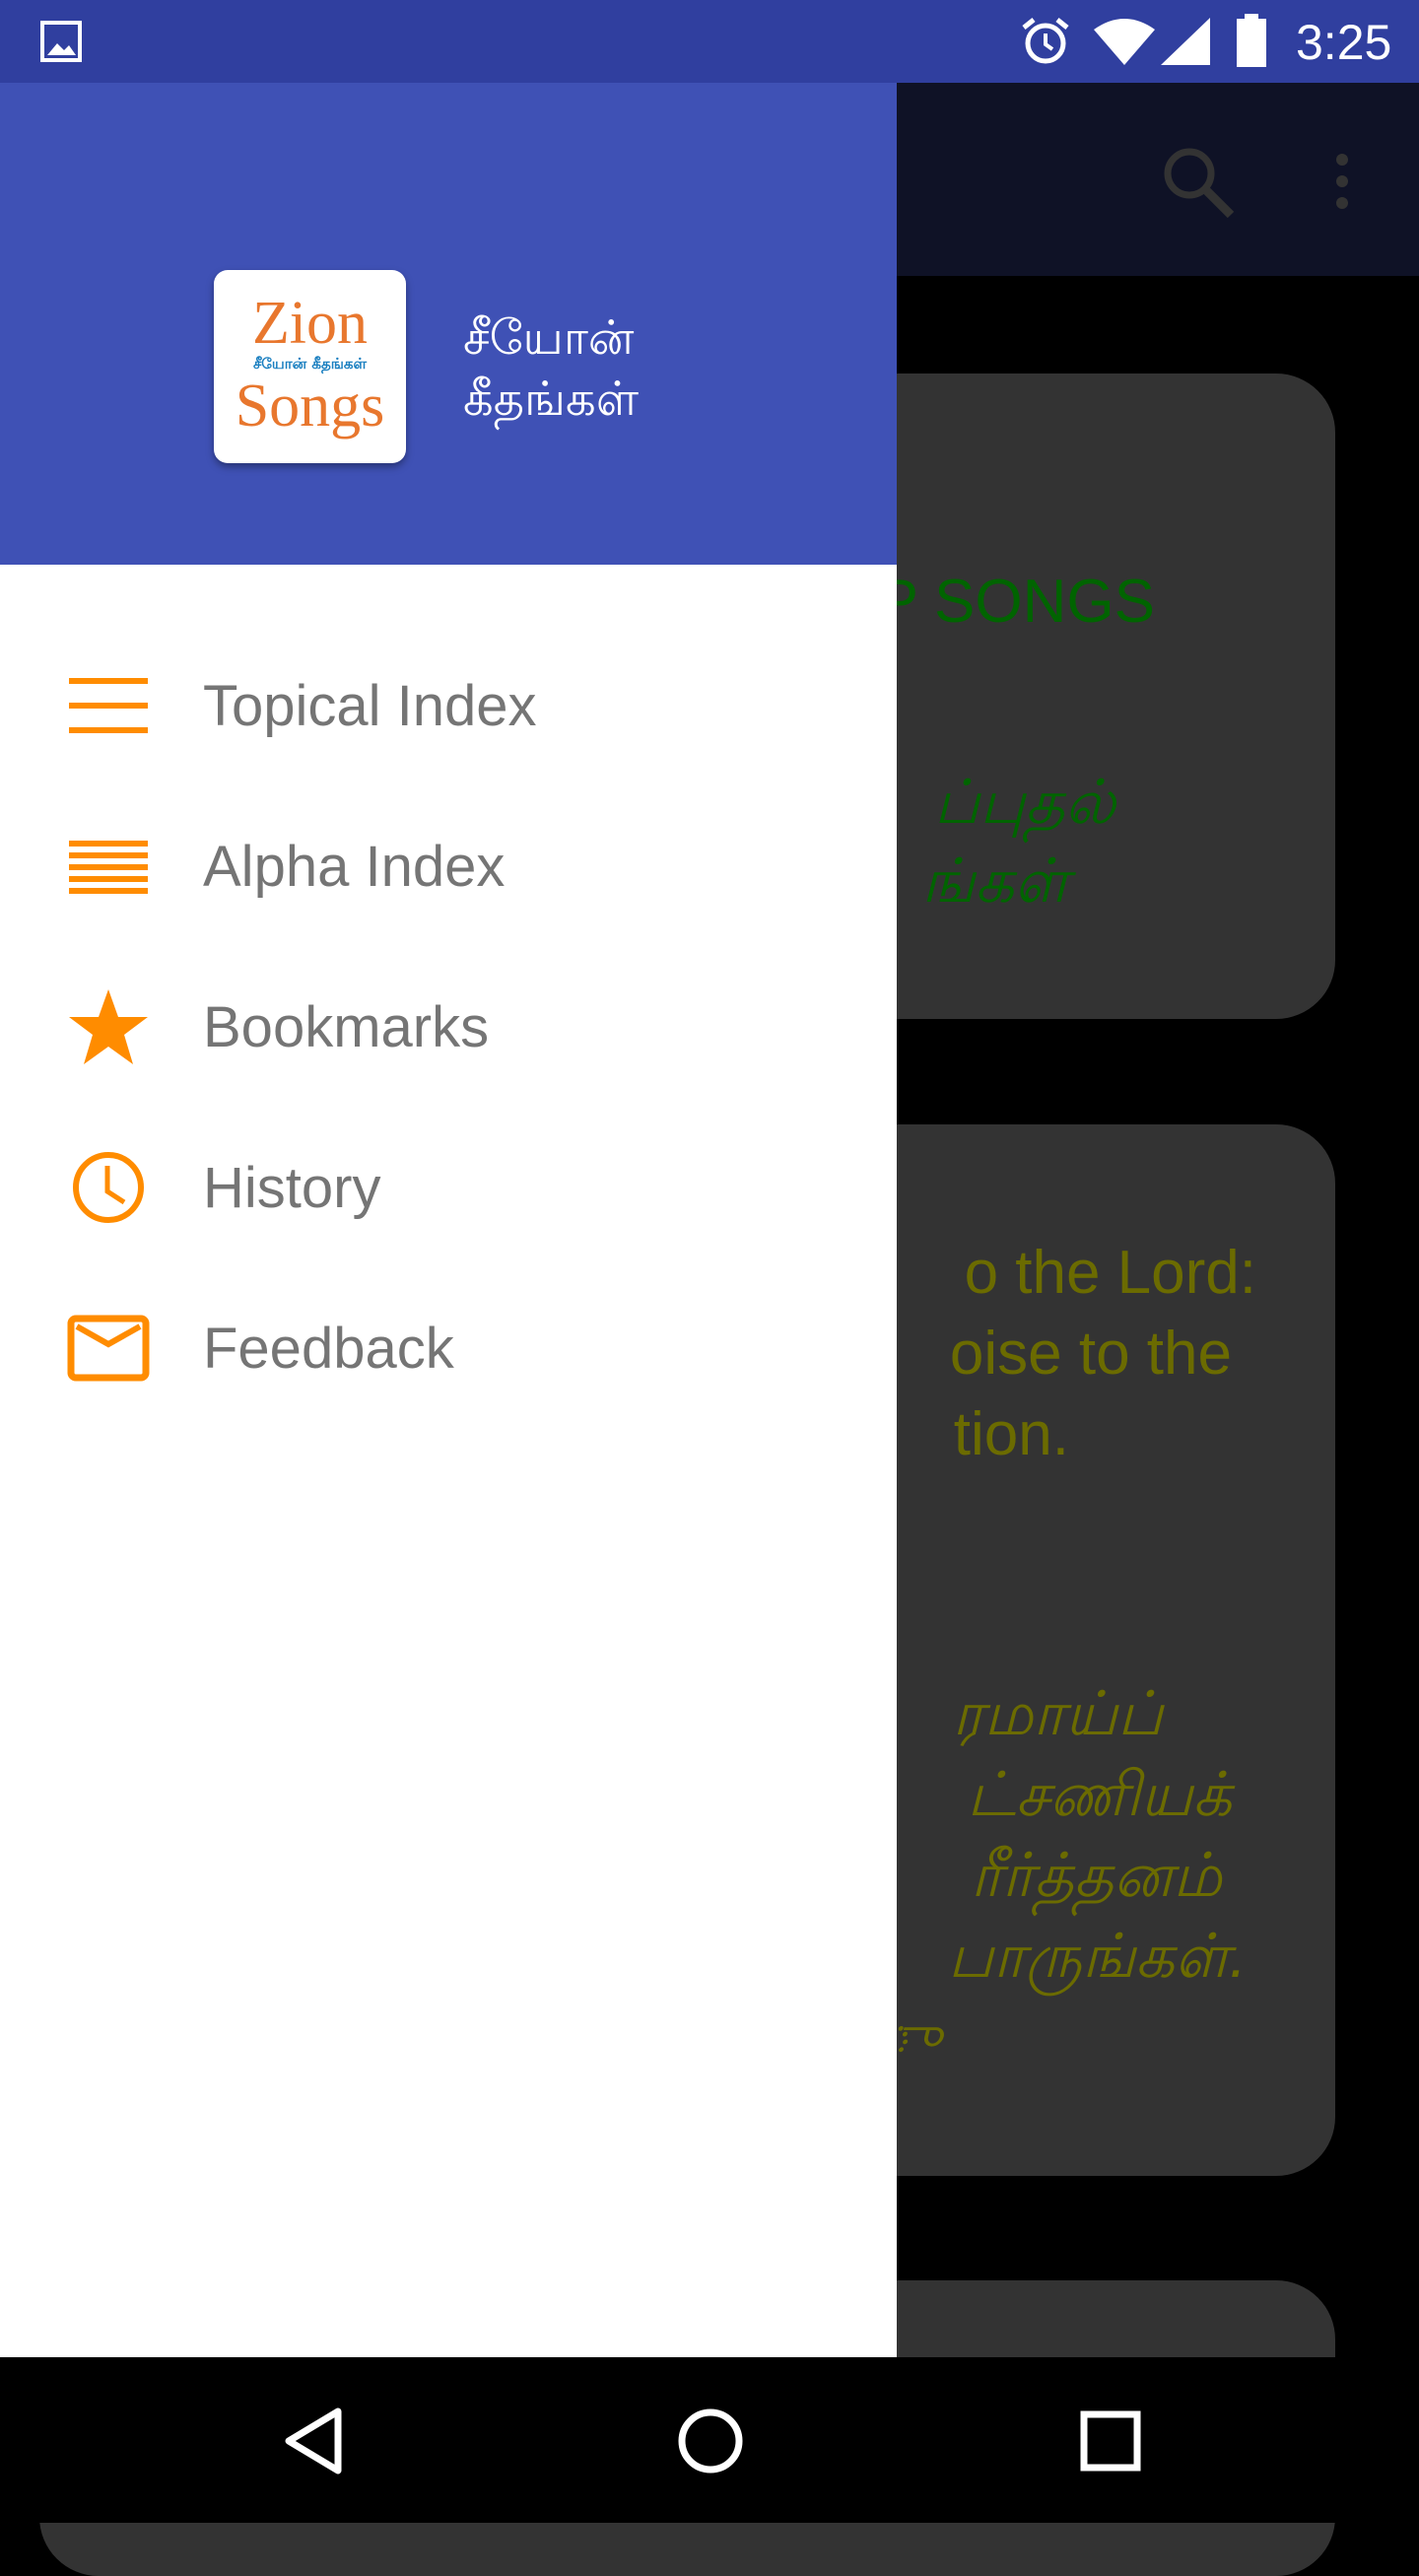 The image size is (1419, 2576). I want to click on drawer-item-feedback: Feedback, so click(448, 1346).